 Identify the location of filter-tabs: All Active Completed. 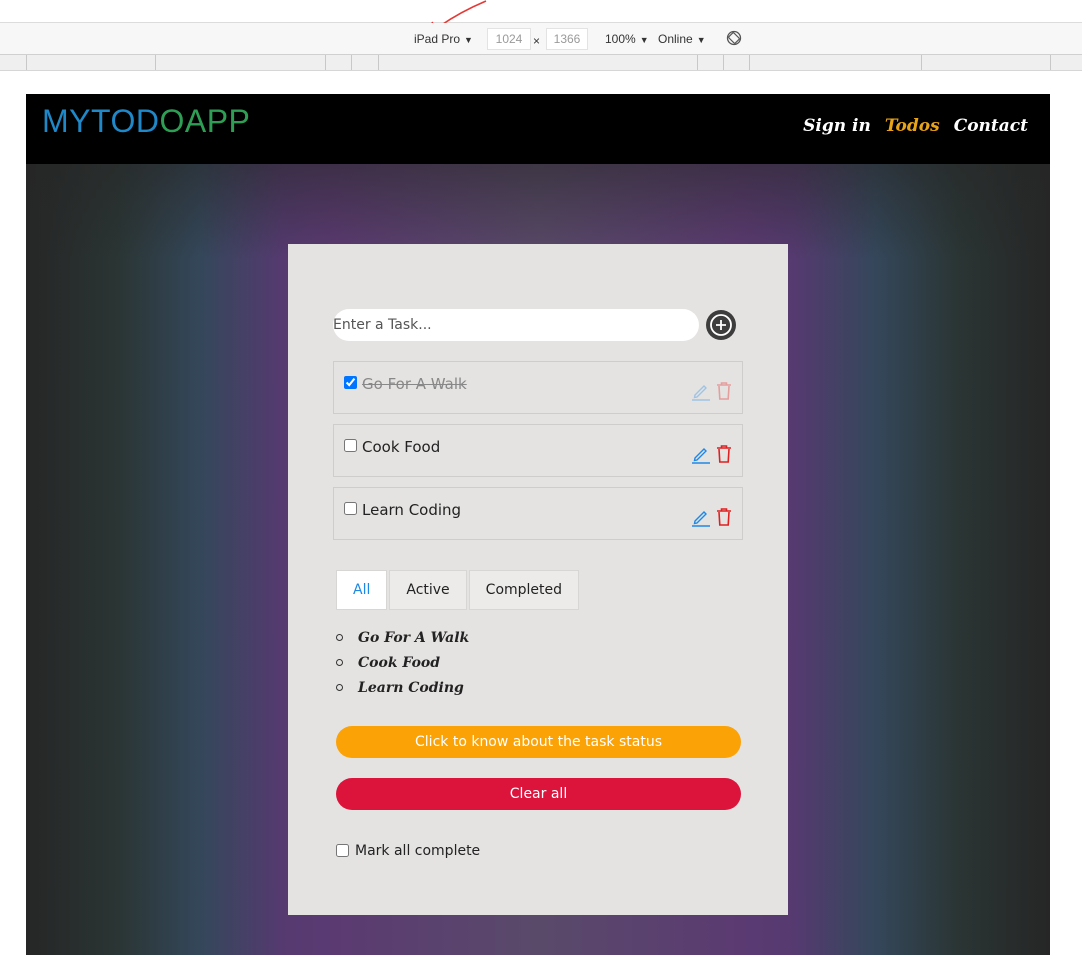
(458, 590).